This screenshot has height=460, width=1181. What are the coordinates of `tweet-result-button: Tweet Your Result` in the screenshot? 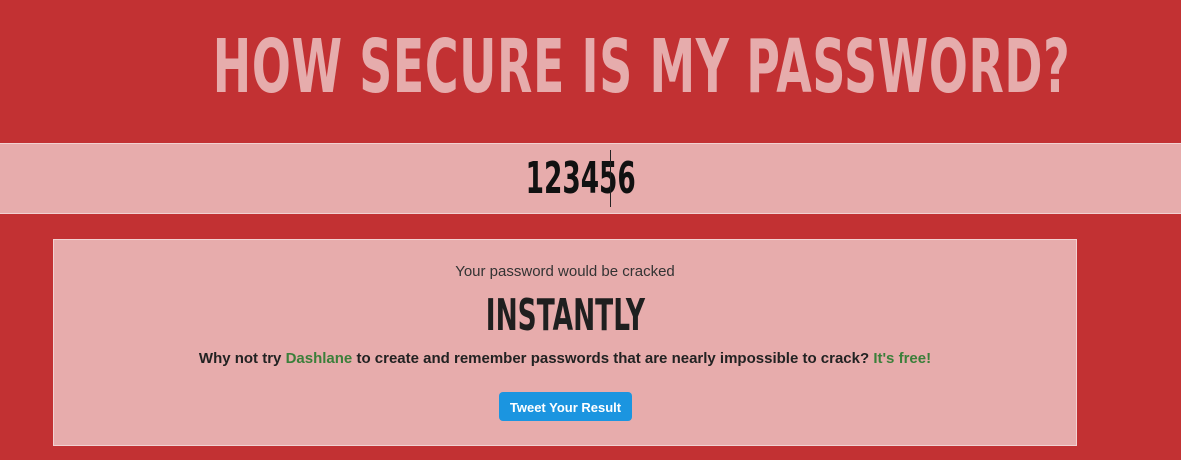 It's located at (565, 406).